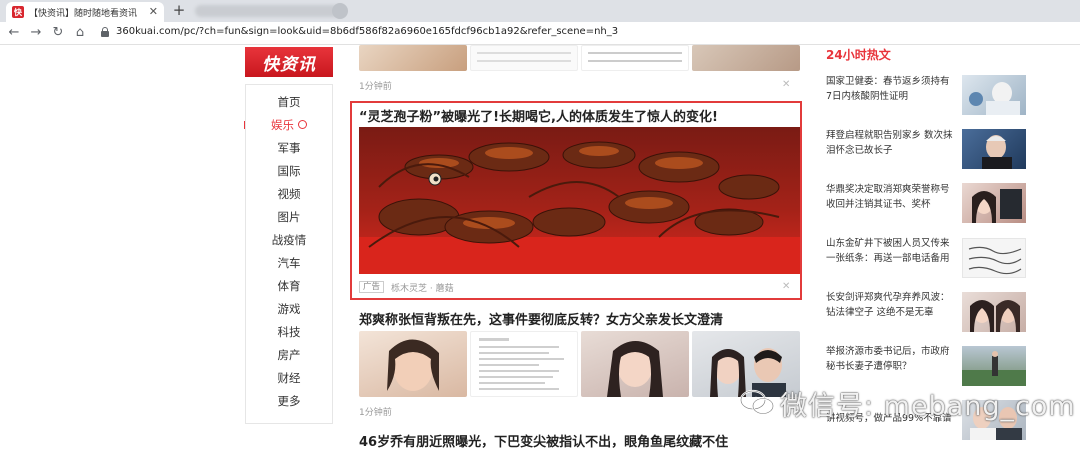 Image resolution: width=1080 pixels, height=454 pixels. What do you see at coordinates (890, 359) in the screenshot?
I see `hot-item-title: 举报济源市委书记后，市政府秘书长妻子遭停职？` at bounding box center [890, 359].